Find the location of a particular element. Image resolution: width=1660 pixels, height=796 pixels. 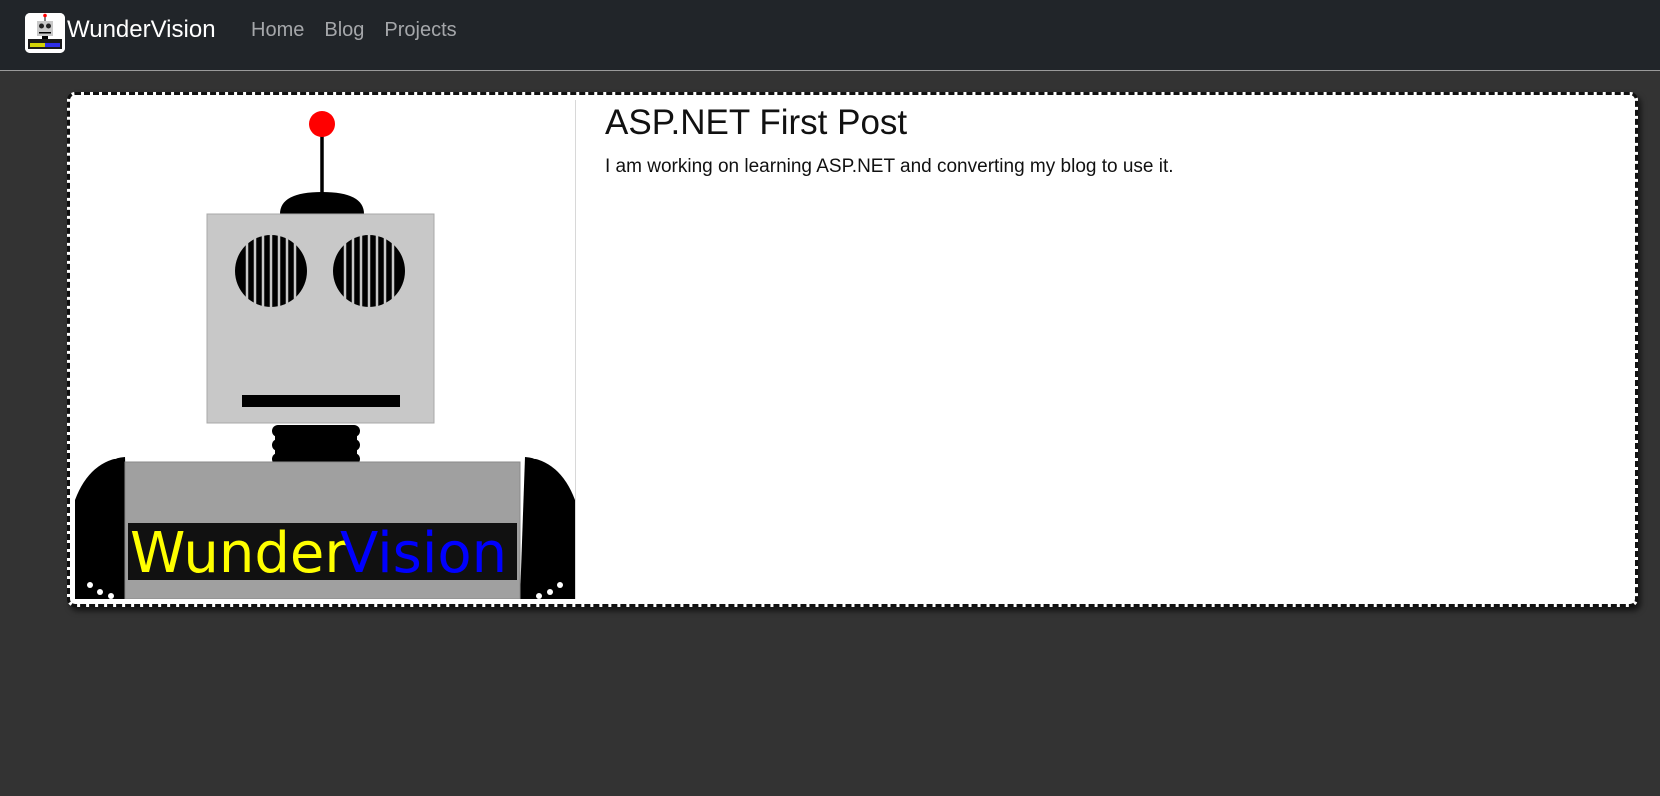

post-title: ASP.NET First Post is located at coordinates (756, 123).